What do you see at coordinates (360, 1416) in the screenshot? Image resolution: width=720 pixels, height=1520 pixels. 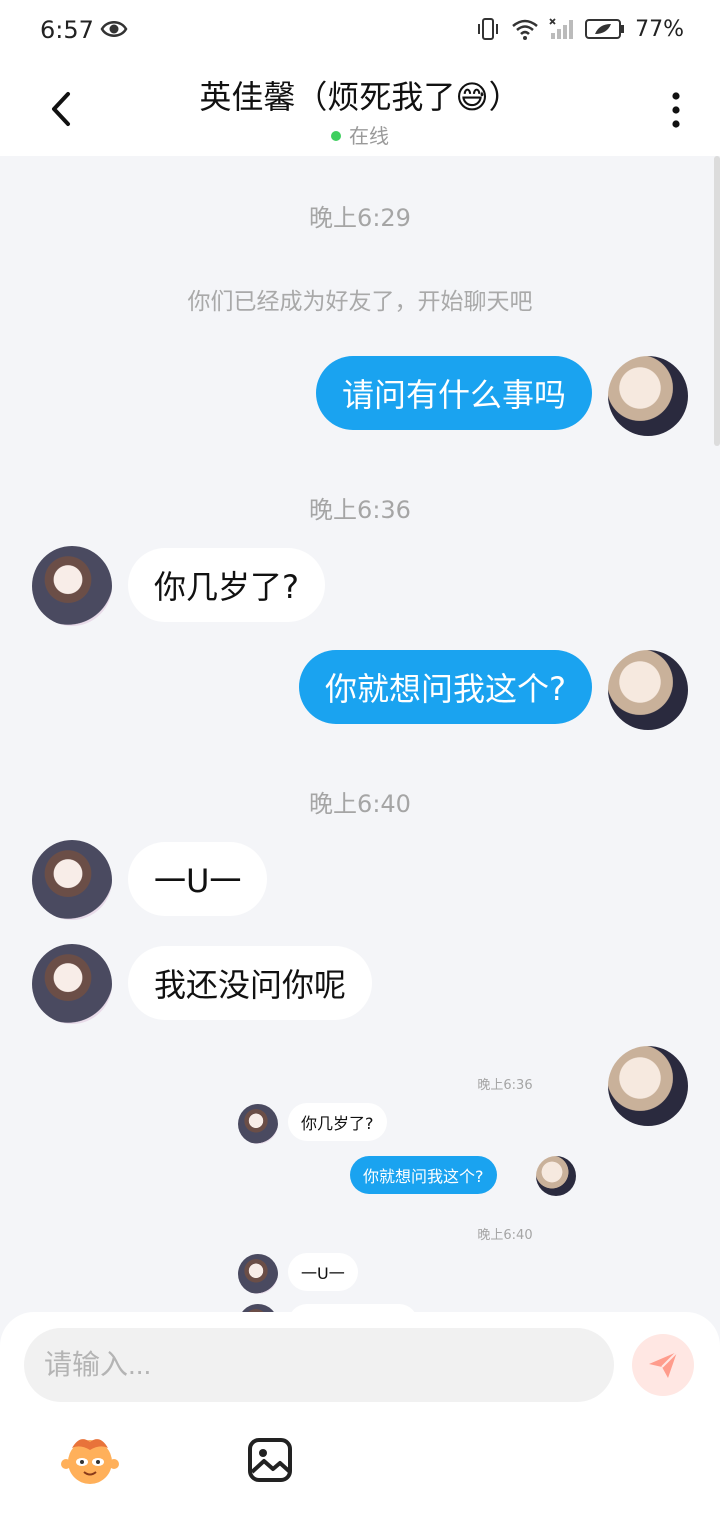 I see `input-bar` at bounding box center [360, 1416].